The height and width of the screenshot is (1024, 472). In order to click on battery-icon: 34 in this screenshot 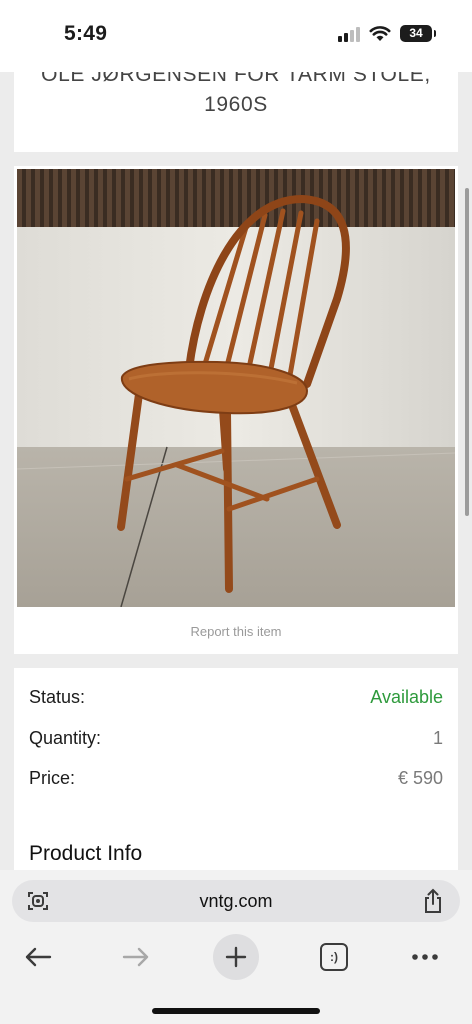, I will do `click(418, 33)`.